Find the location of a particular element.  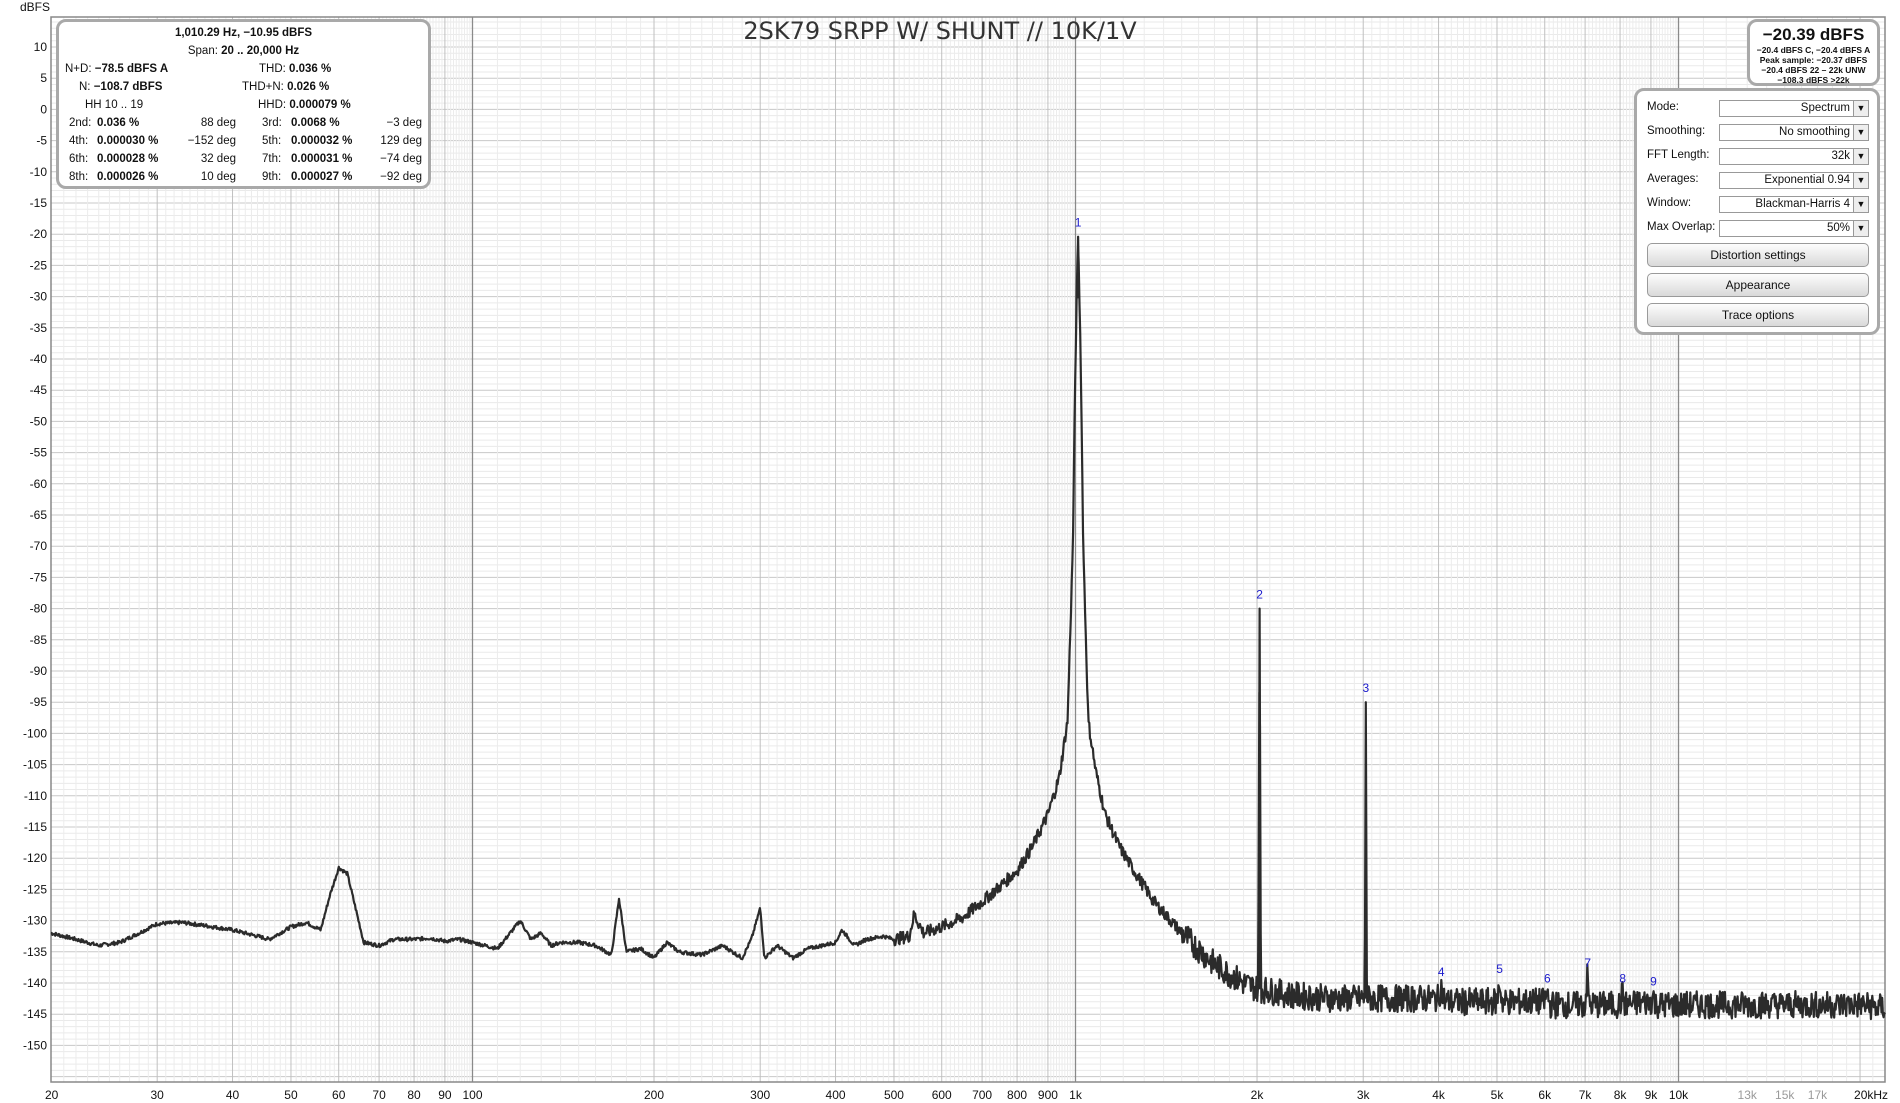

y-tick-label: -10 is located at coordinates (39, 172).